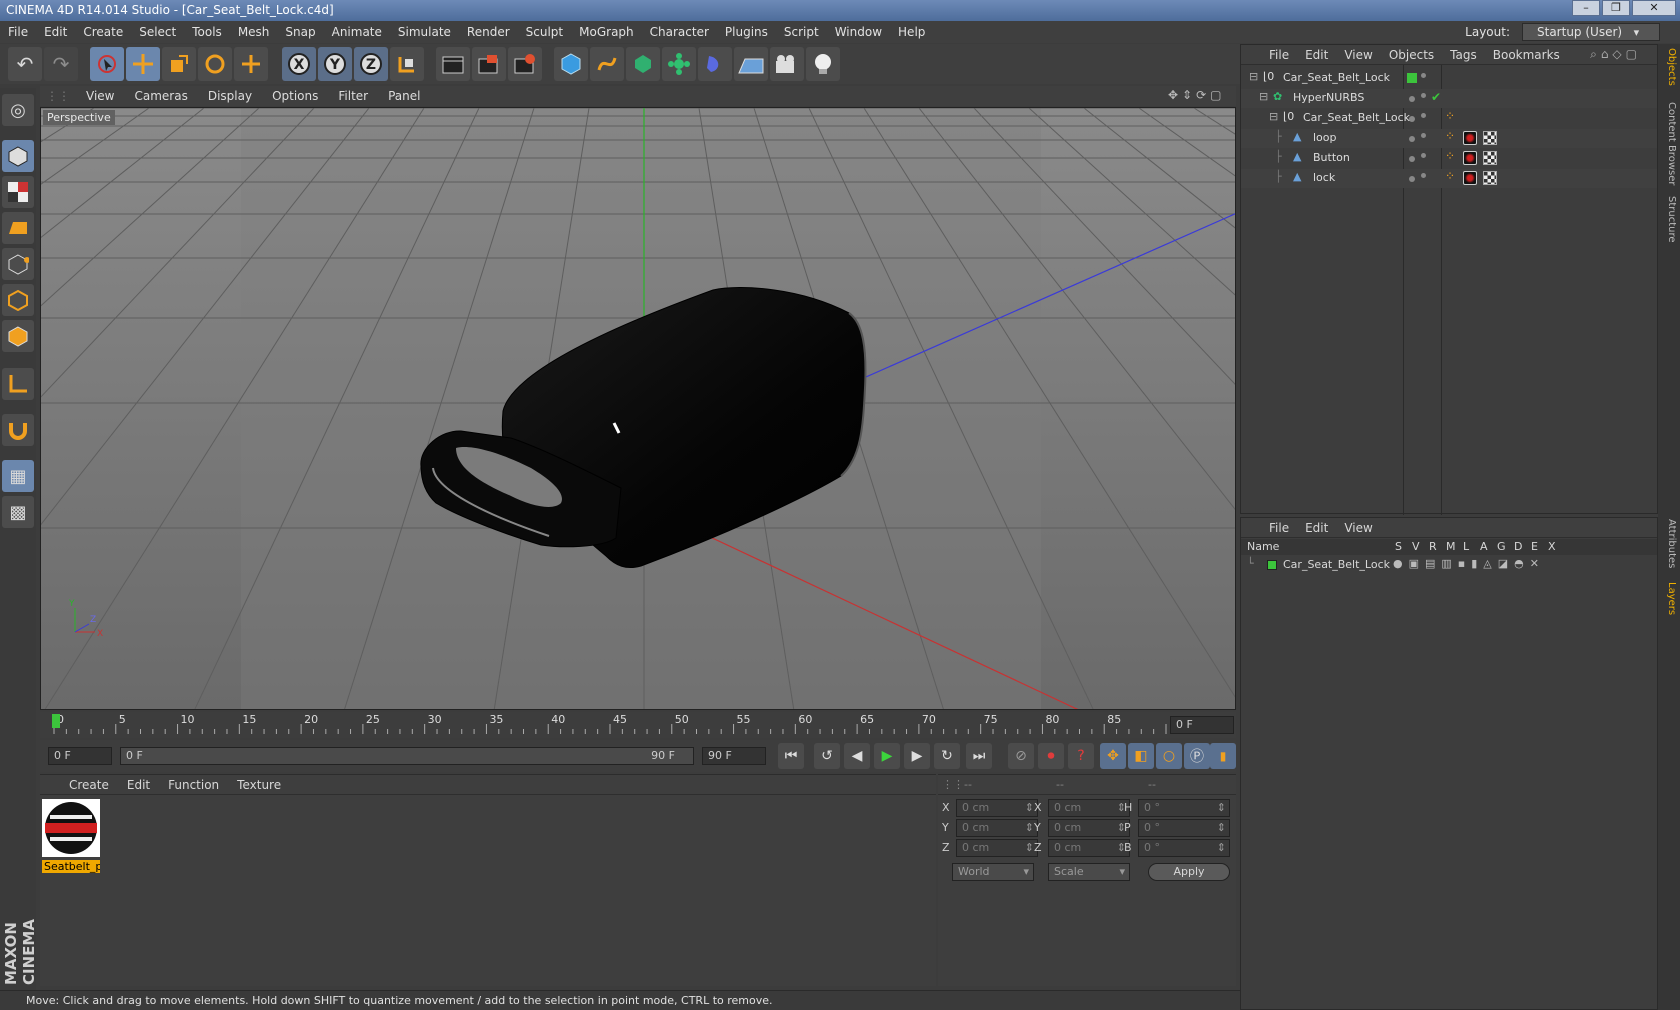 This screenshot has height=1010, width=1680. What do you see at coordinates (71, 836) in the screenshot?
I see `material-swatch: Seatbelt_pl` at bounding box center [71, 836].